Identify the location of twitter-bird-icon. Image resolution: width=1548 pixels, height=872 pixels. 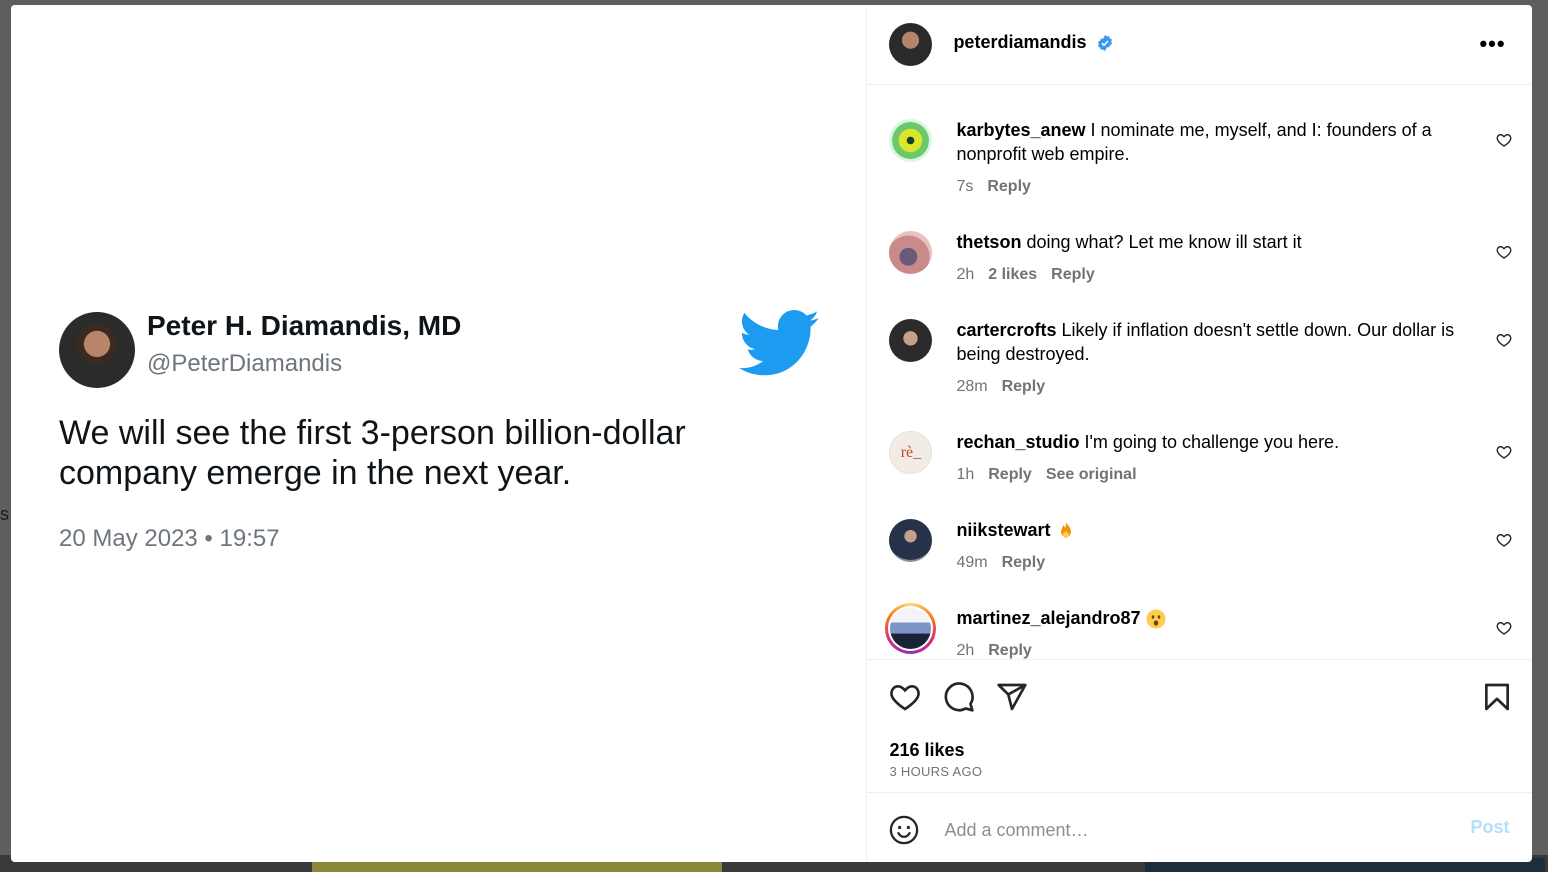
(779, 343).